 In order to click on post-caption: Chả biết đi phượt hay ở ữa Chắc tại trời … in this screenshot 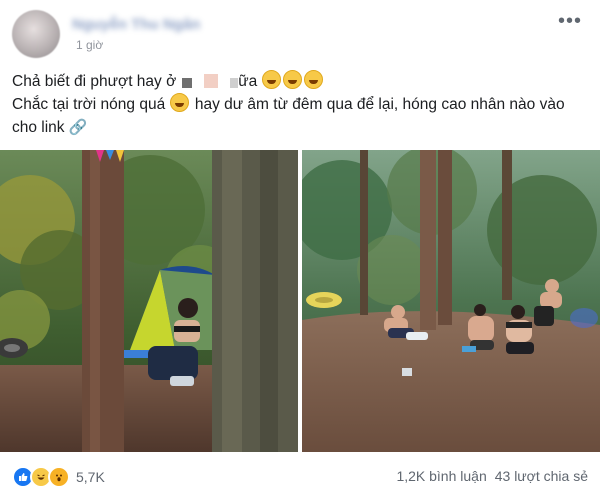, I will do `click(300, 104)`.